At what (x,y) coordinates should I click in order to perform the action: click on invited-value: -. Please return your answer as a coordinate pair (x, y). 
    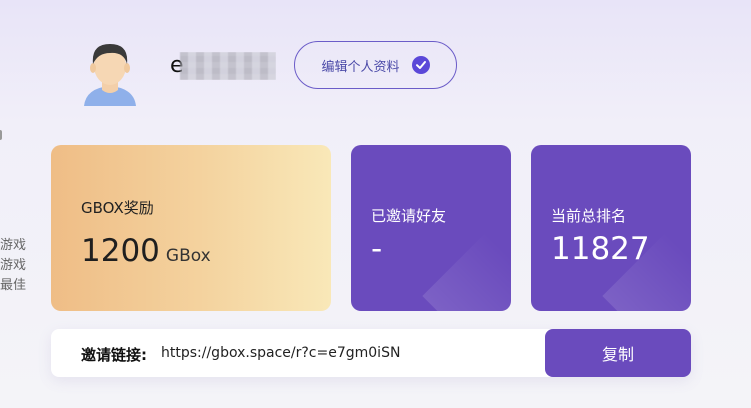
    Looking at the image, I should click on (377, 249).